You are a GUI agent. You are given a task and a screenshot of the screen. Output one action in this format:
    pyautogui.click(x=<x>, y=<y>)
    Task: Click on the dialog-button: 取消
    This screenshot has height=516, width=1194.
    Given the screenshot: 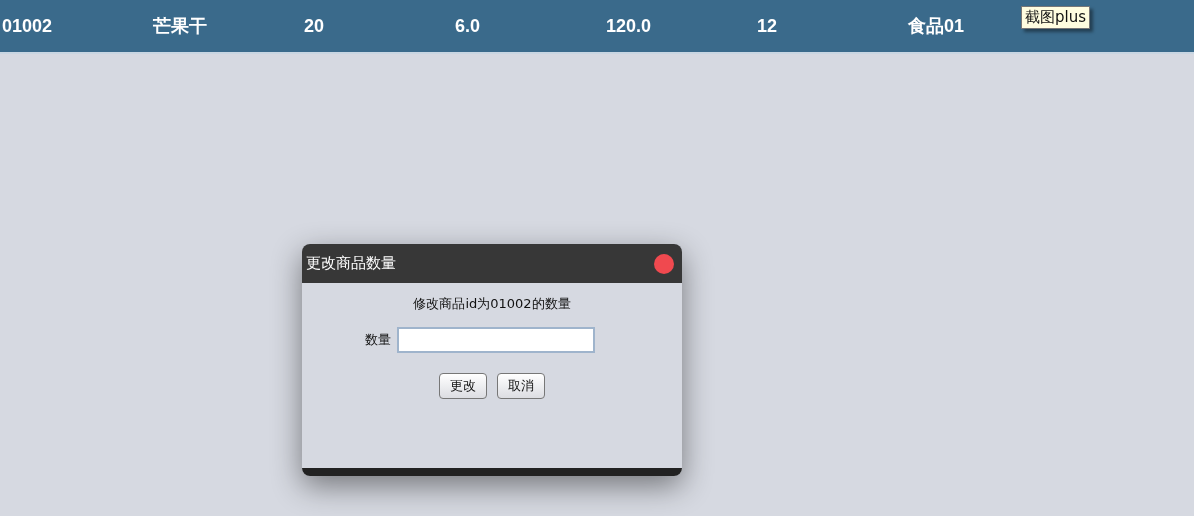 What is the action you would take?
    pyautogui.click(x=521, y=386)
    